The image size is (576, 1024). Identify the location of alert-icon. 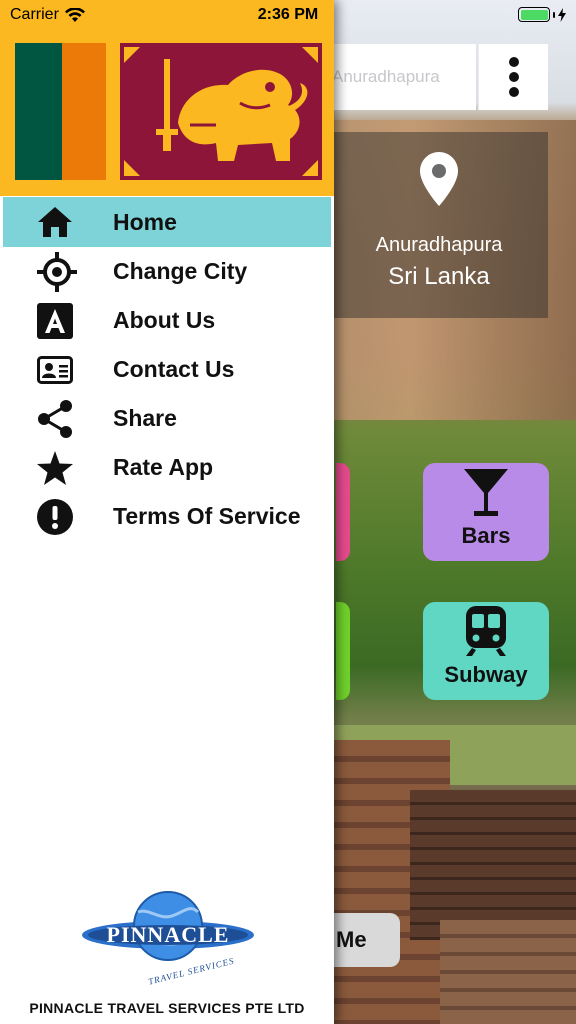
(55, 516).